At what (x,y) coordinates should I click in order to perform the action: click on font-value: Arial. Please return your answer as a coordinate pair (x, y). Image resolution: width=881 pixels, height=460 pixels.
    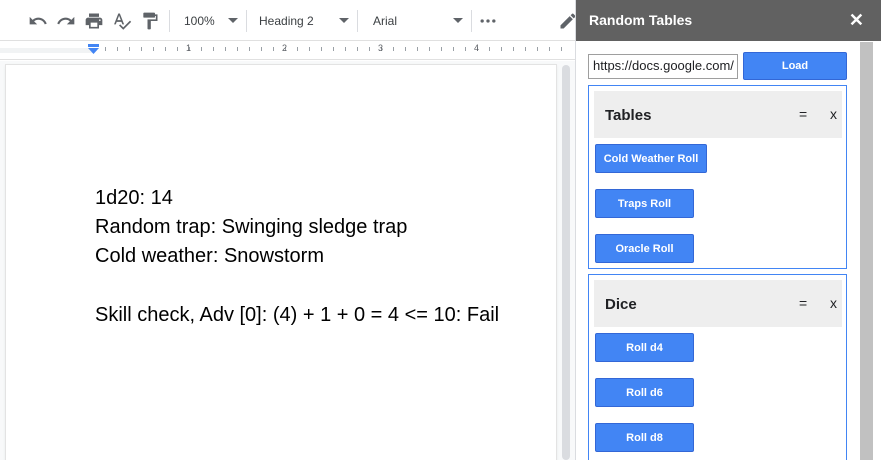
    Looking at the image, I should click on (385, 21).